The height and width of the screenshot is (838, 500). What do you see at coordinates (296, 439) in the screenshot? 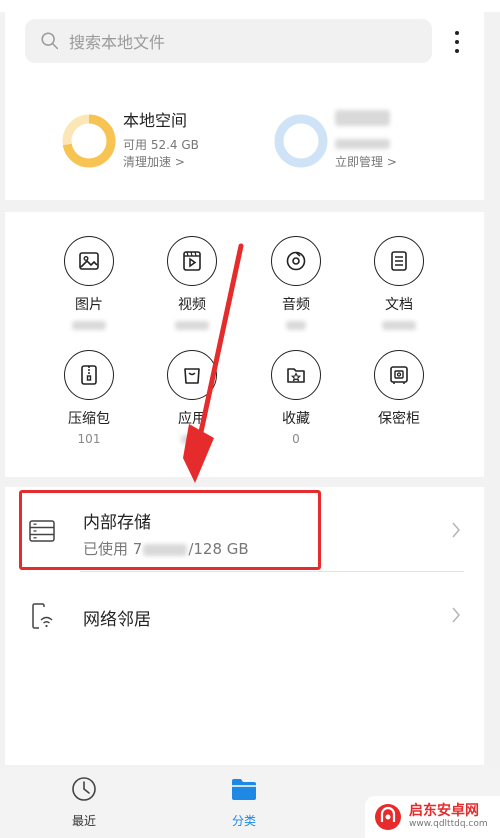
I see `category-count: 0` at bounding box center [296, 439].